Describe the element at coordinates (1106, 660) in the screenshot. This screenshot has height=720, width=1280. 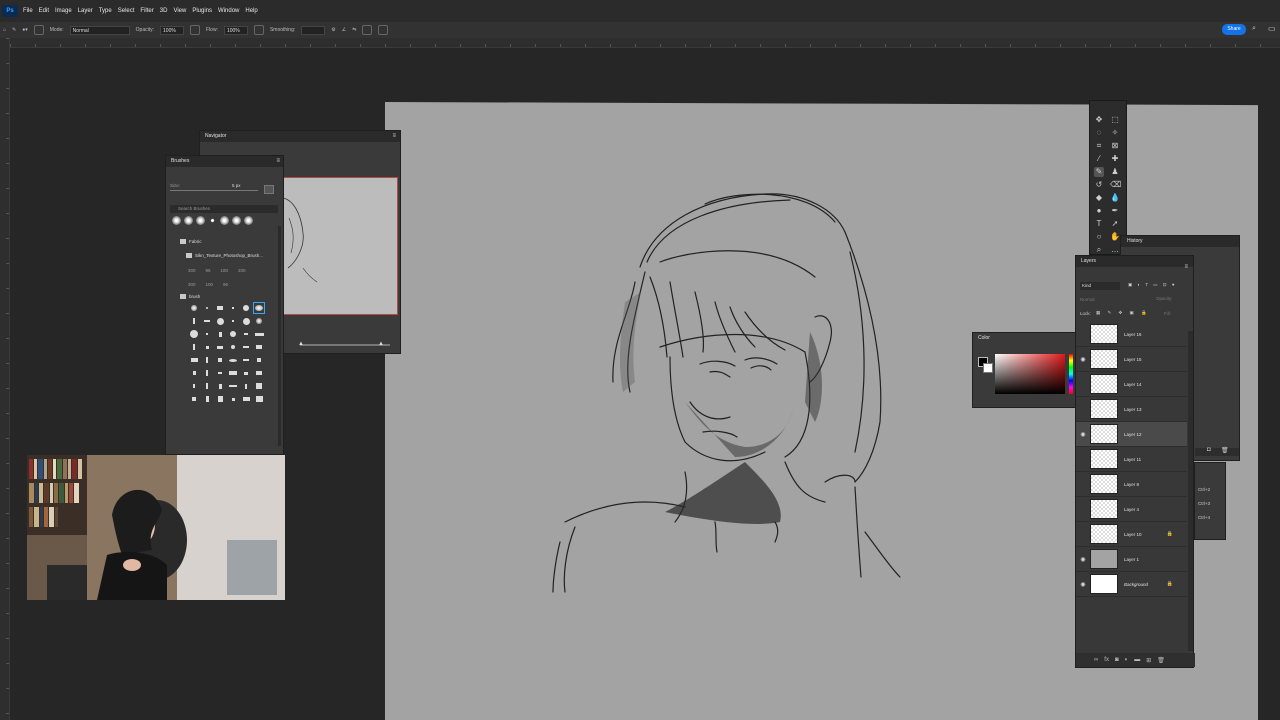
I see `layer-style-icon: fx` at that location.